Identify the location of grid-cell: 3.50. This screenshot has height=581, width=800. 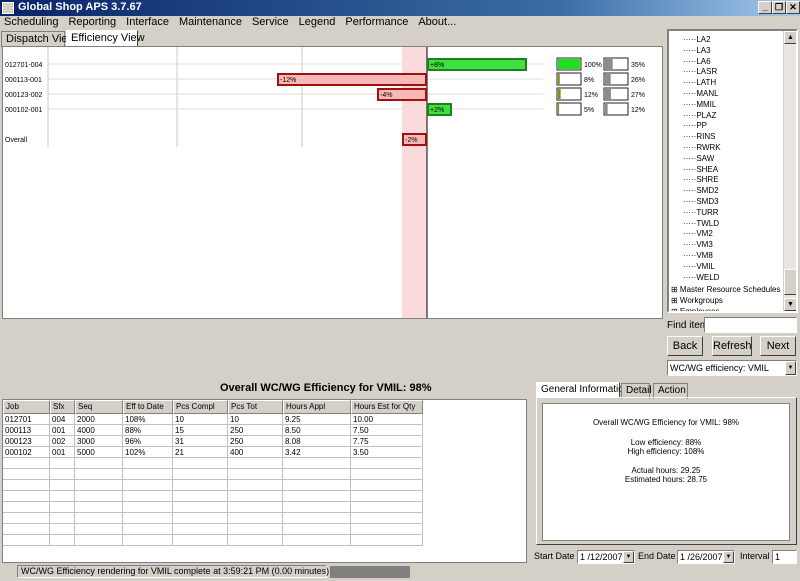
(387, 452).